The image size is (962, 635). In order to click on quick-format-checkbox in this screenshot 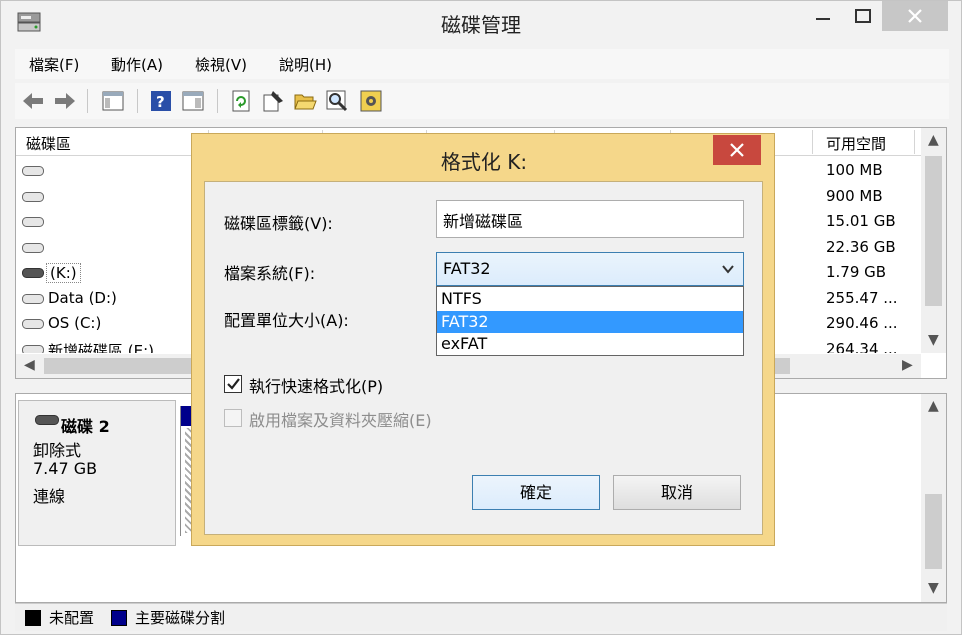, I will do `click(233, 384)`.